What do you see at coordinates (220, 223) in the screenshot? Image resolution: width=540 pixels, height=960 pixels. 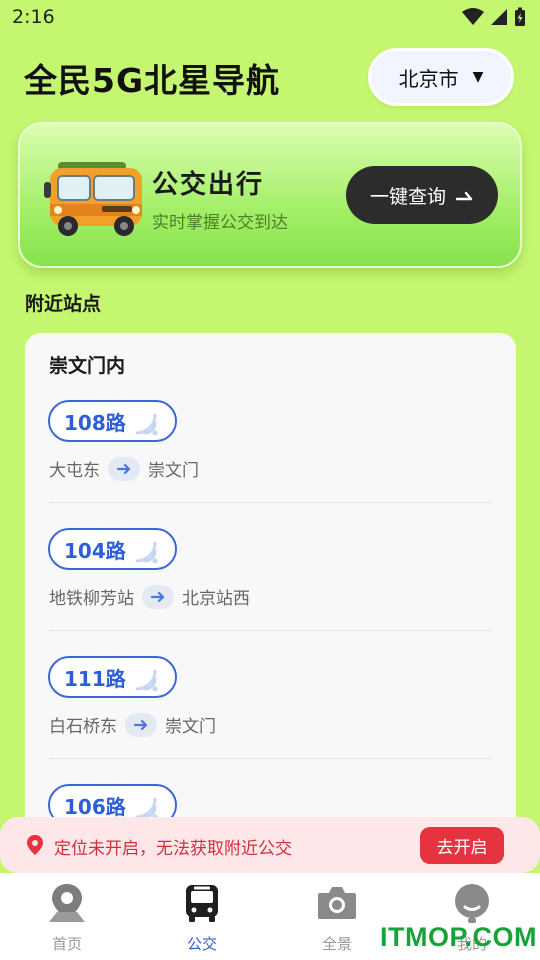 I see `banner-subtitle: 实时掌握公交到达` at bounding box center [220, 223].